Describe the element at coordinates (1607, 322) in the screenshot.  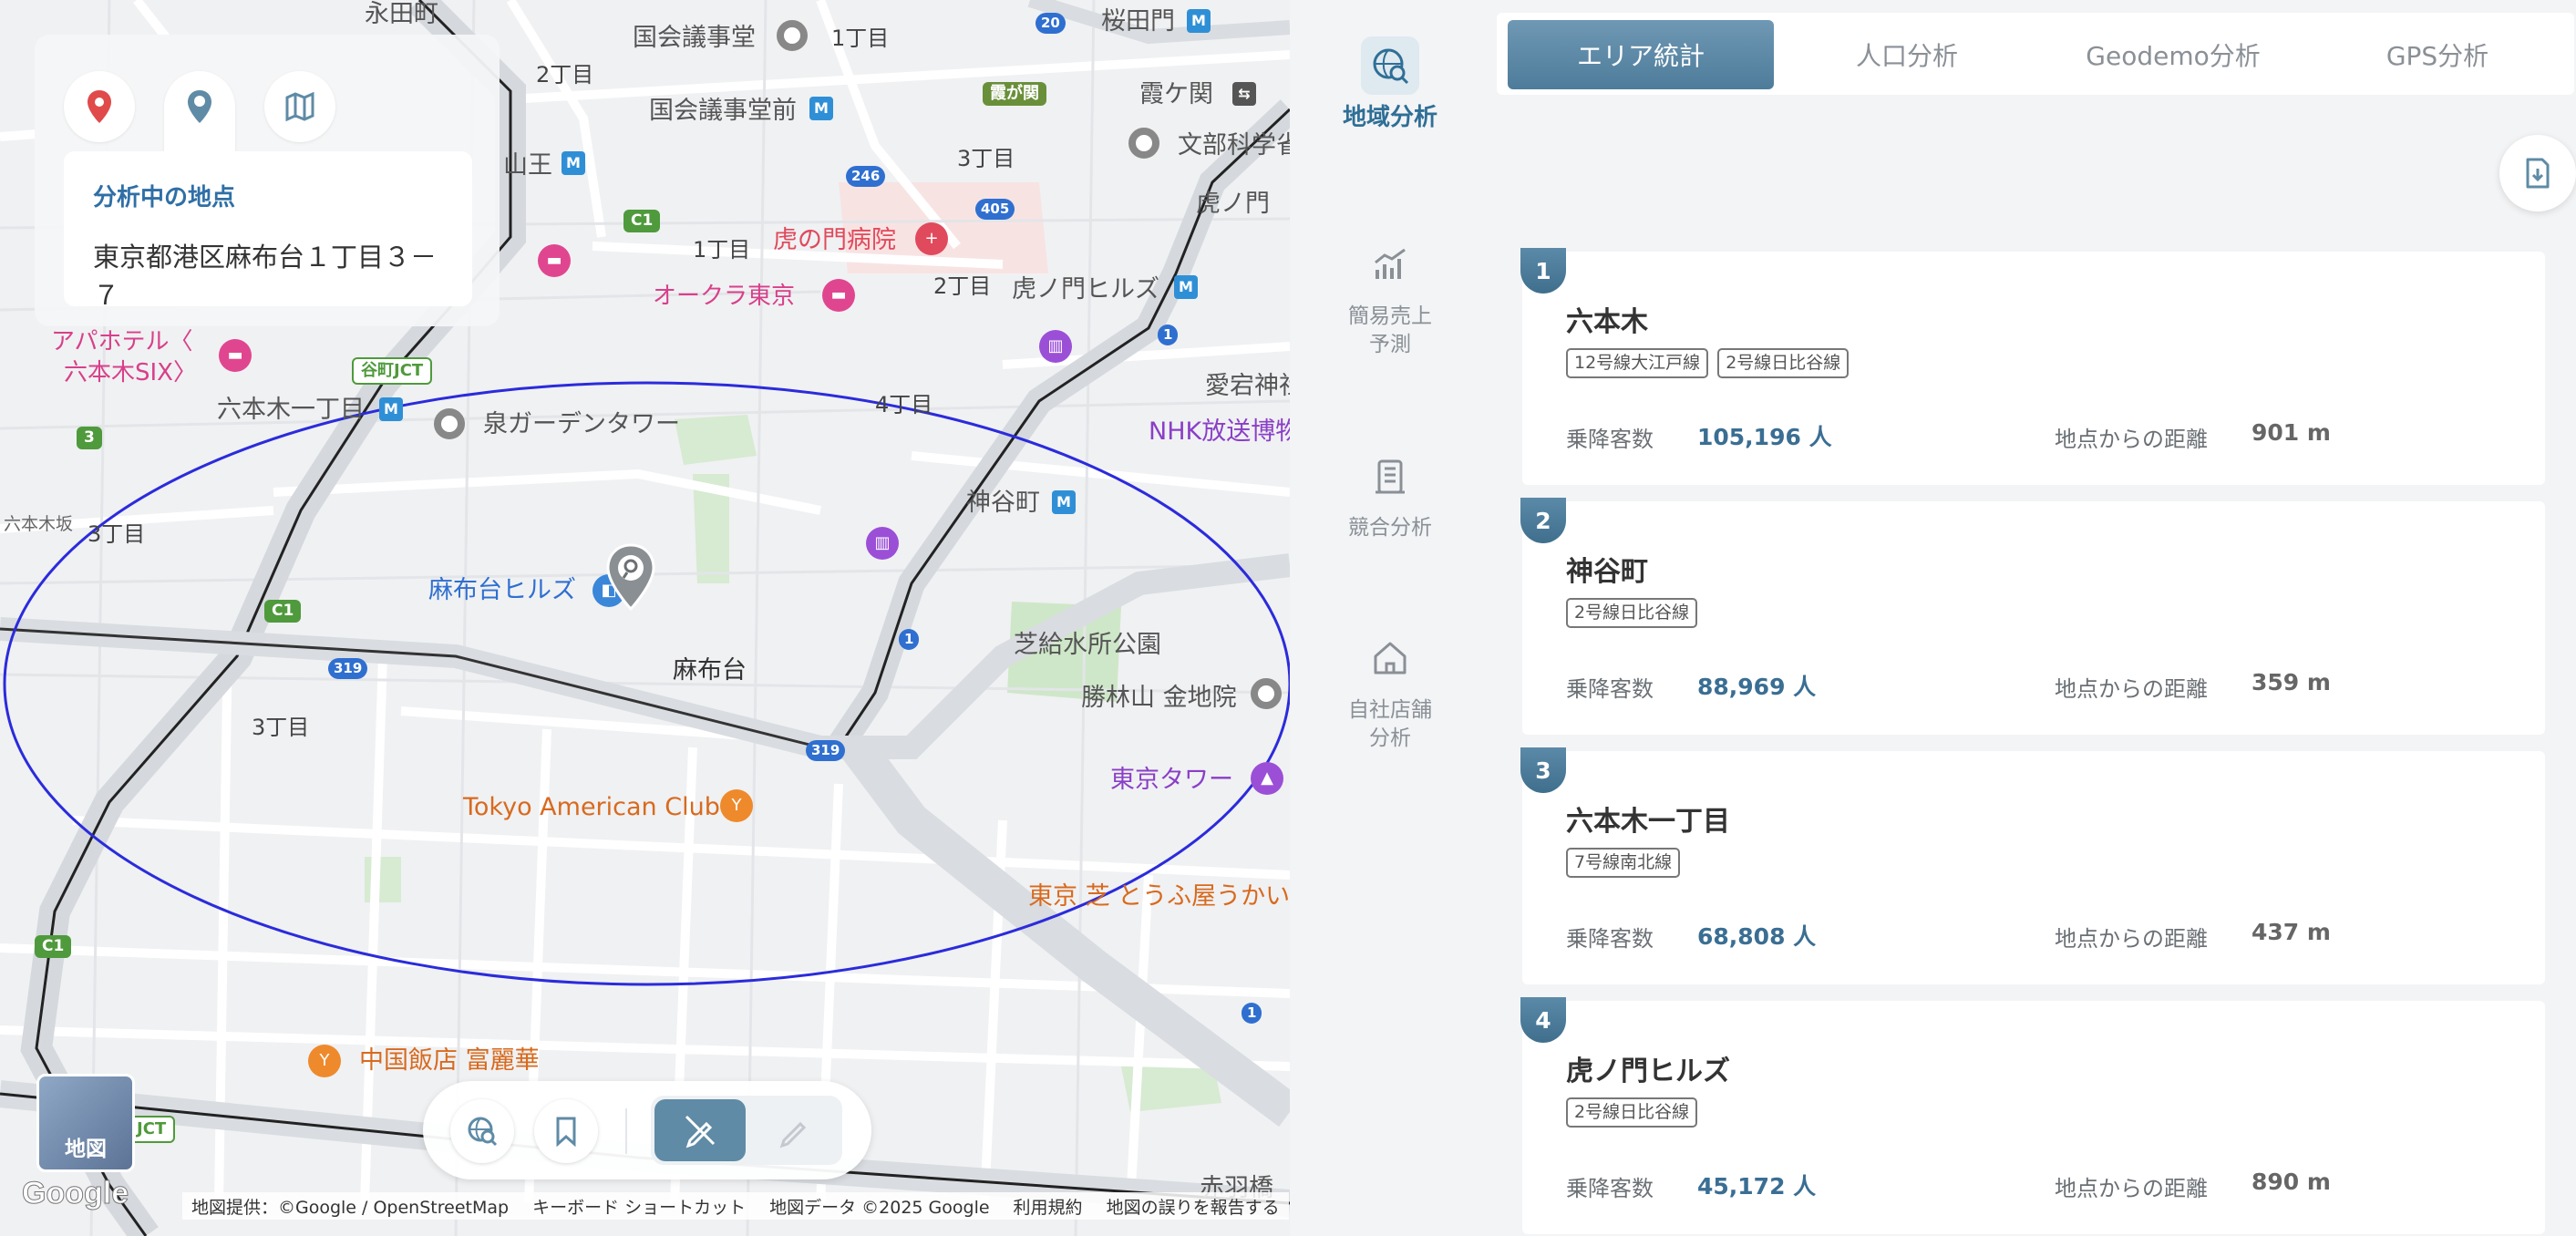
I see `station-name: 六本木` at that location.